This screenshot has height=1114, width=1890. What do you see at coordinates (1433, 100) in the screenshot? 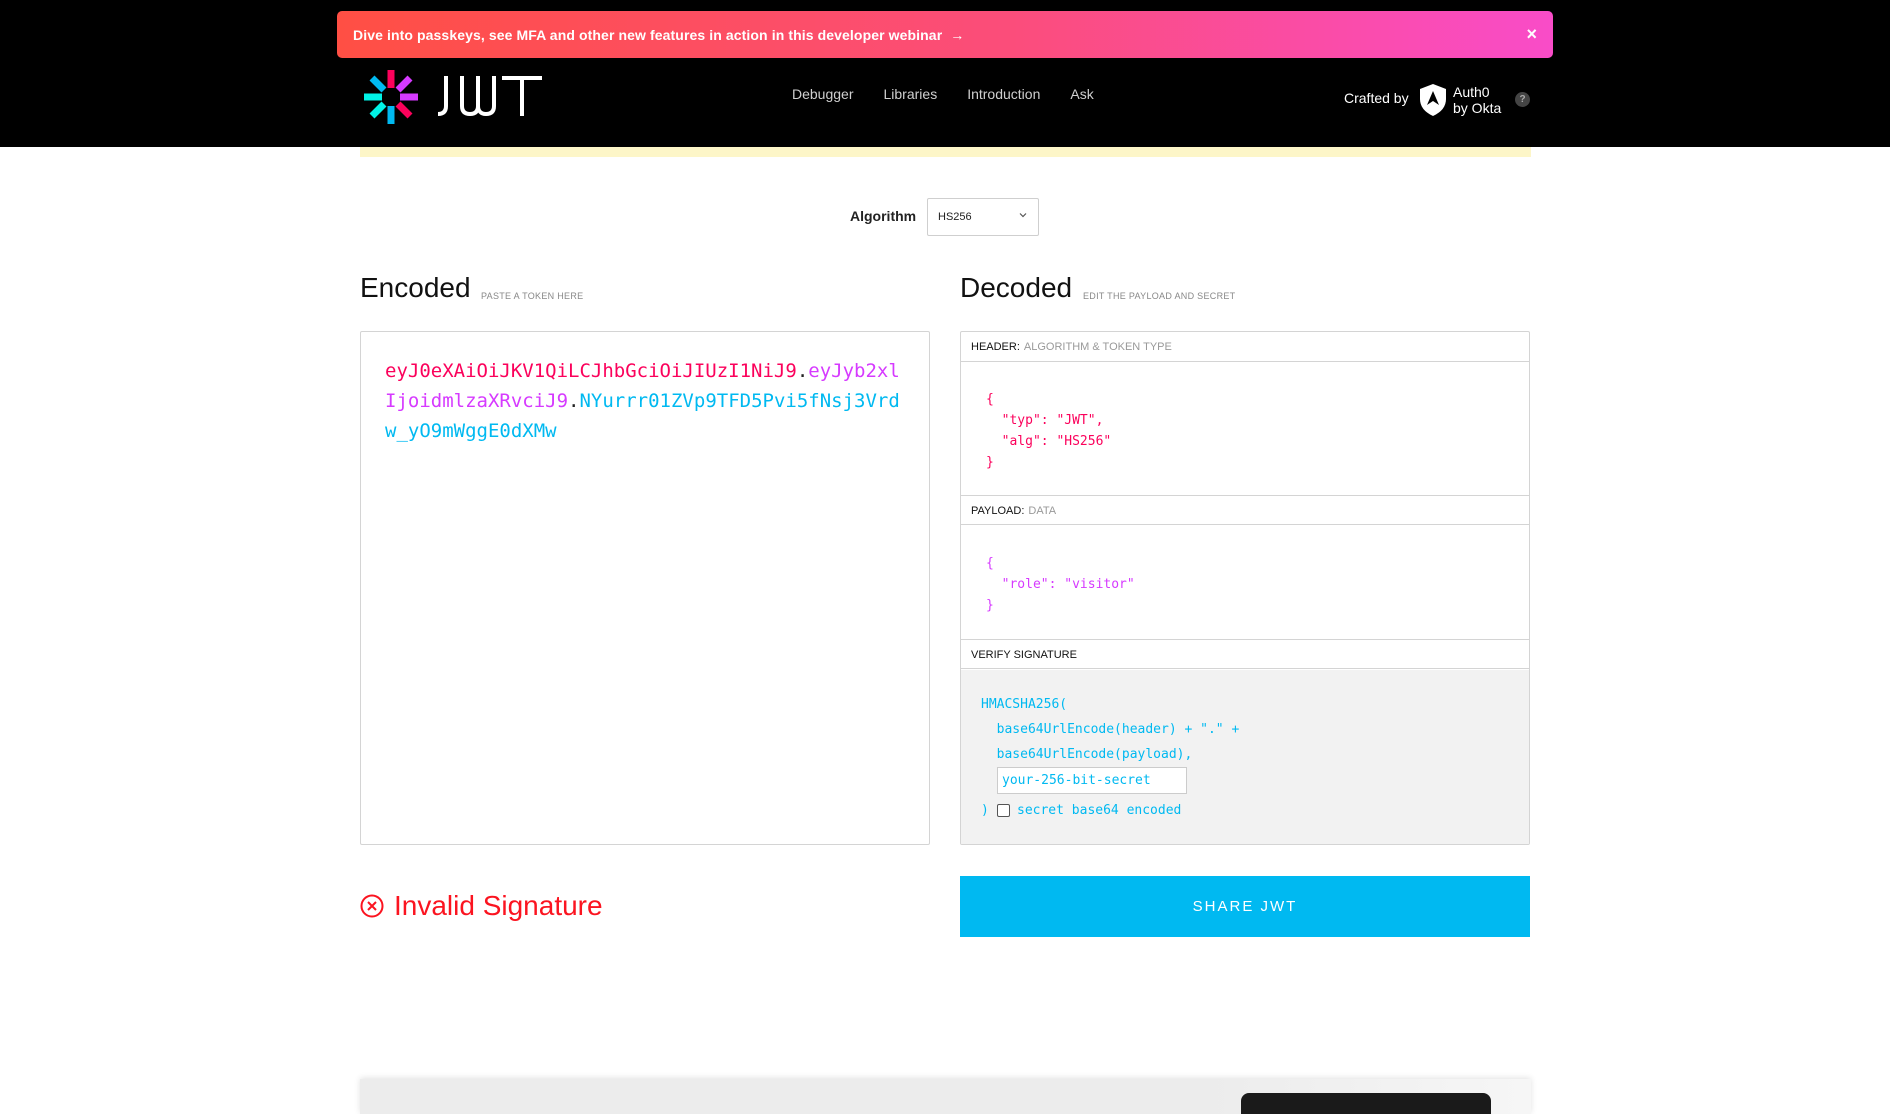
I see `auth0-shield-icon` at bounding box center [1433, 100].